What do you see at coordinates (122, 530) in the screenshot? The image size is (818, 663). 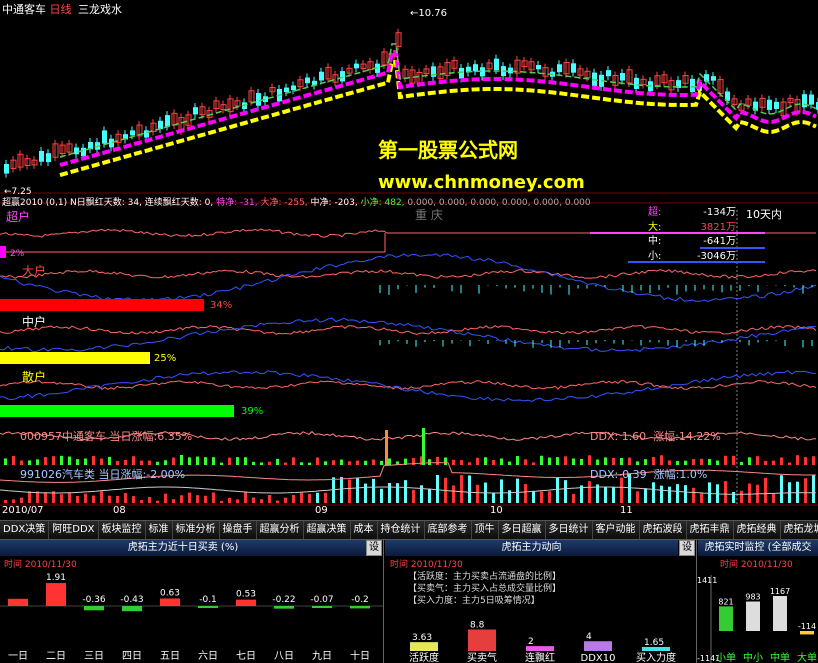 I see `tab-sector-monitor: 板块监控` at bounding box center [122, 530].